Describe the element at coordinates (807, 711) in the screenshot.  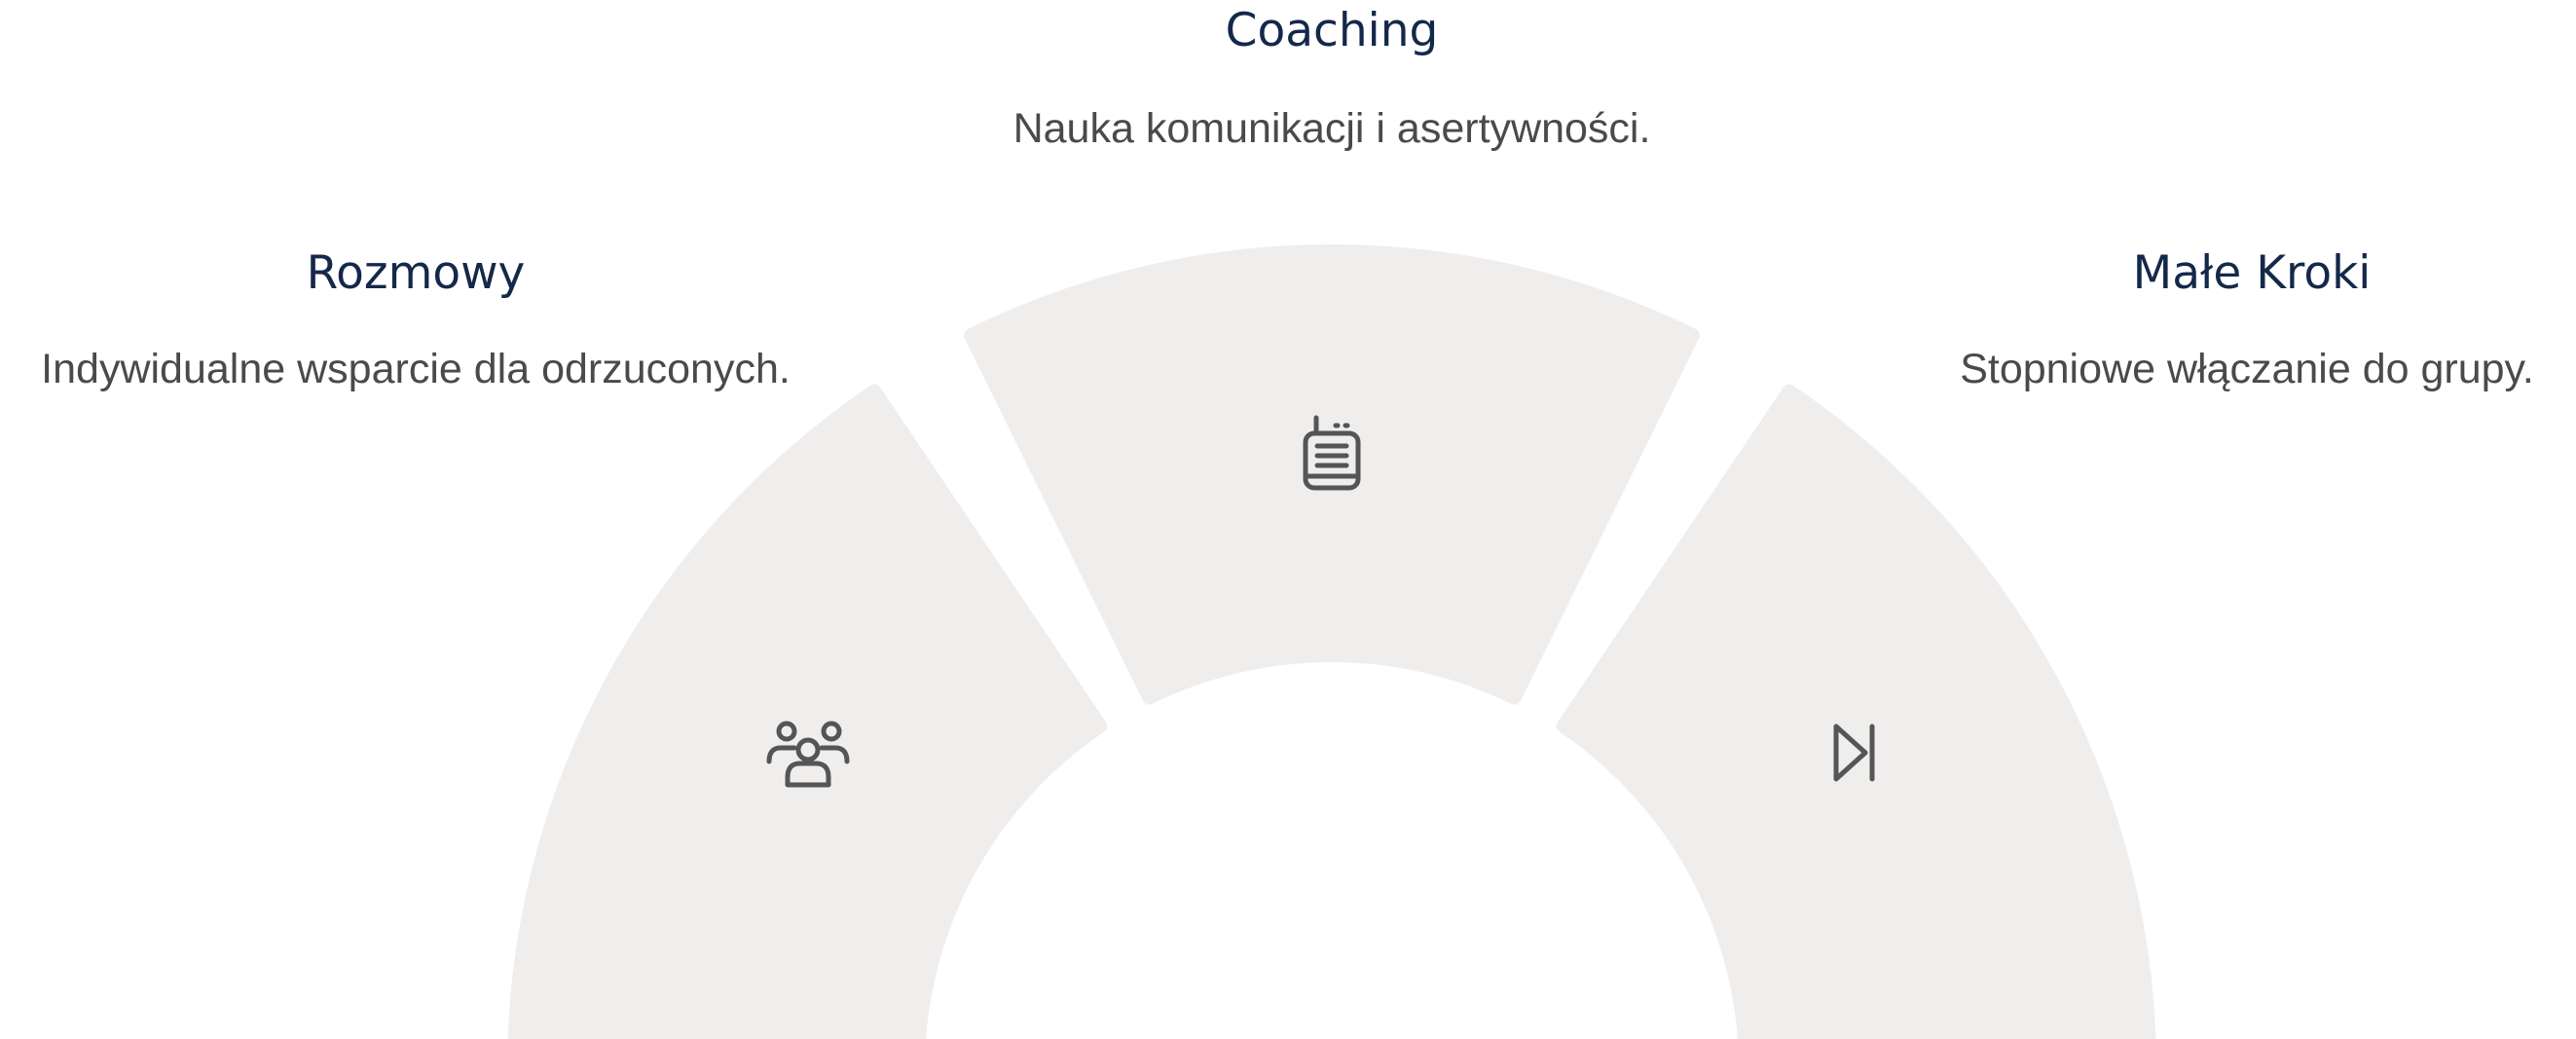
I see `segment-left` at that location.